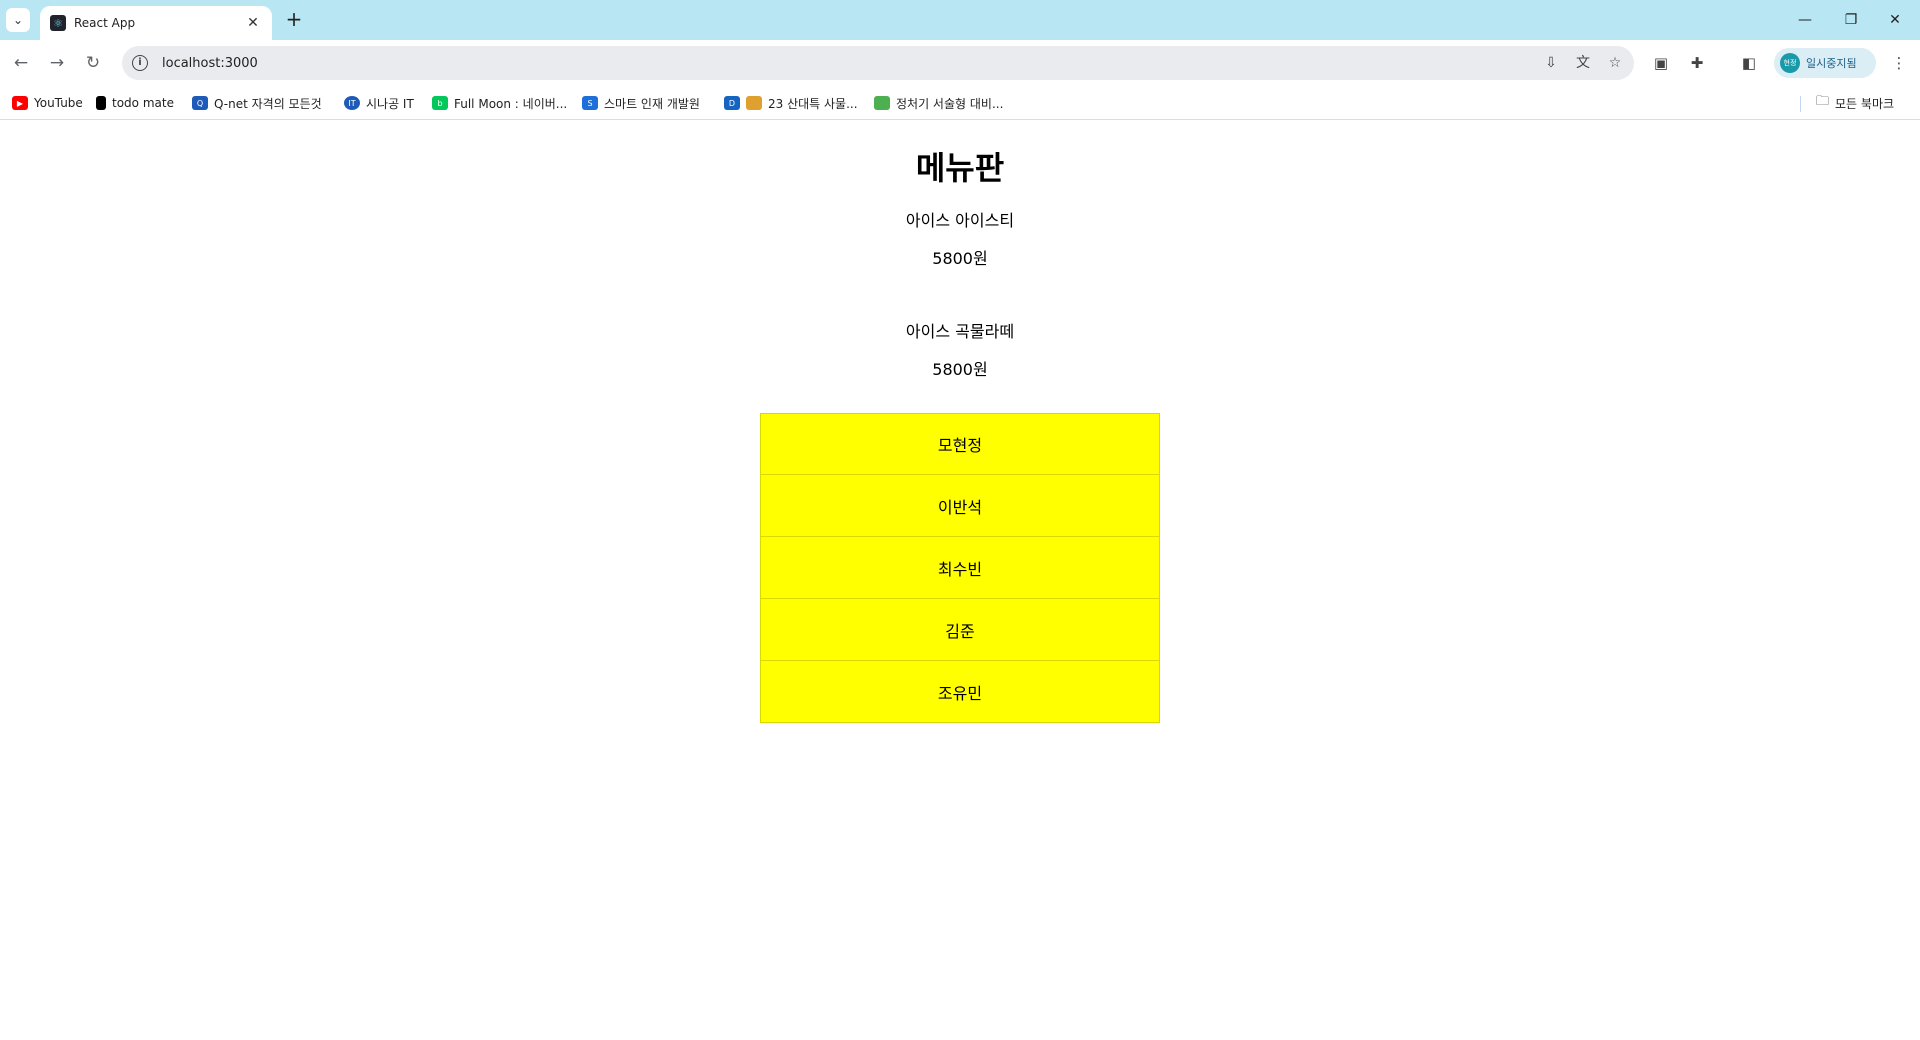  What do you see at coordinates (960, 630) in the screenshot?
I see `list-item: 김준` at bounding box center [960, 630].